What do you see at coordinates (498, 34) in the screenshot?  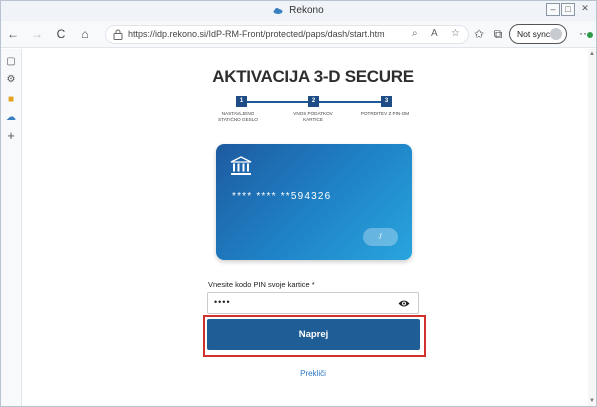 I see `collections-icon: ⧉` at bounding box center [498, 34].